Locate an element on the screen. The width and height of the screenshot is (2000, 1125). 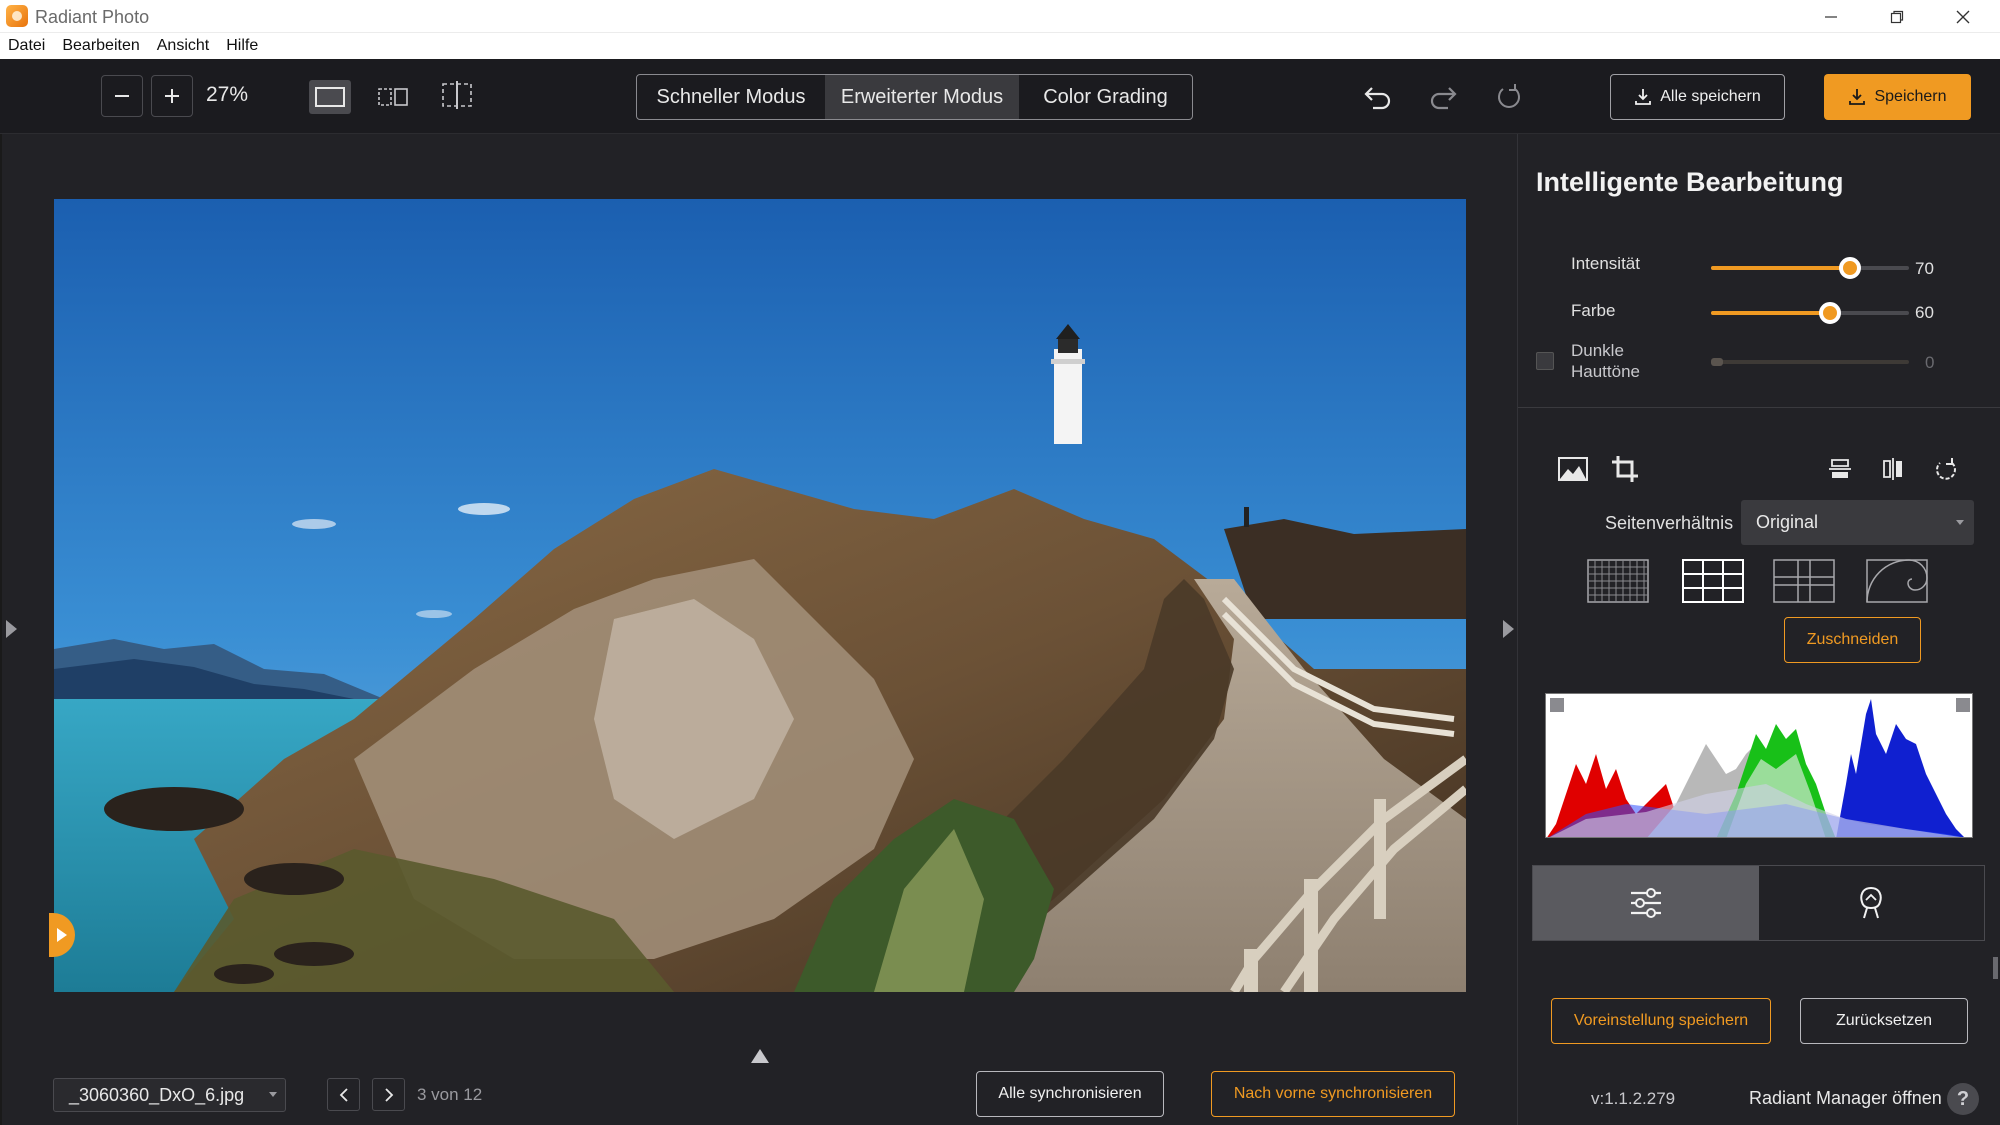
flip-horizontal-button is located at coordinates (1893, 469).